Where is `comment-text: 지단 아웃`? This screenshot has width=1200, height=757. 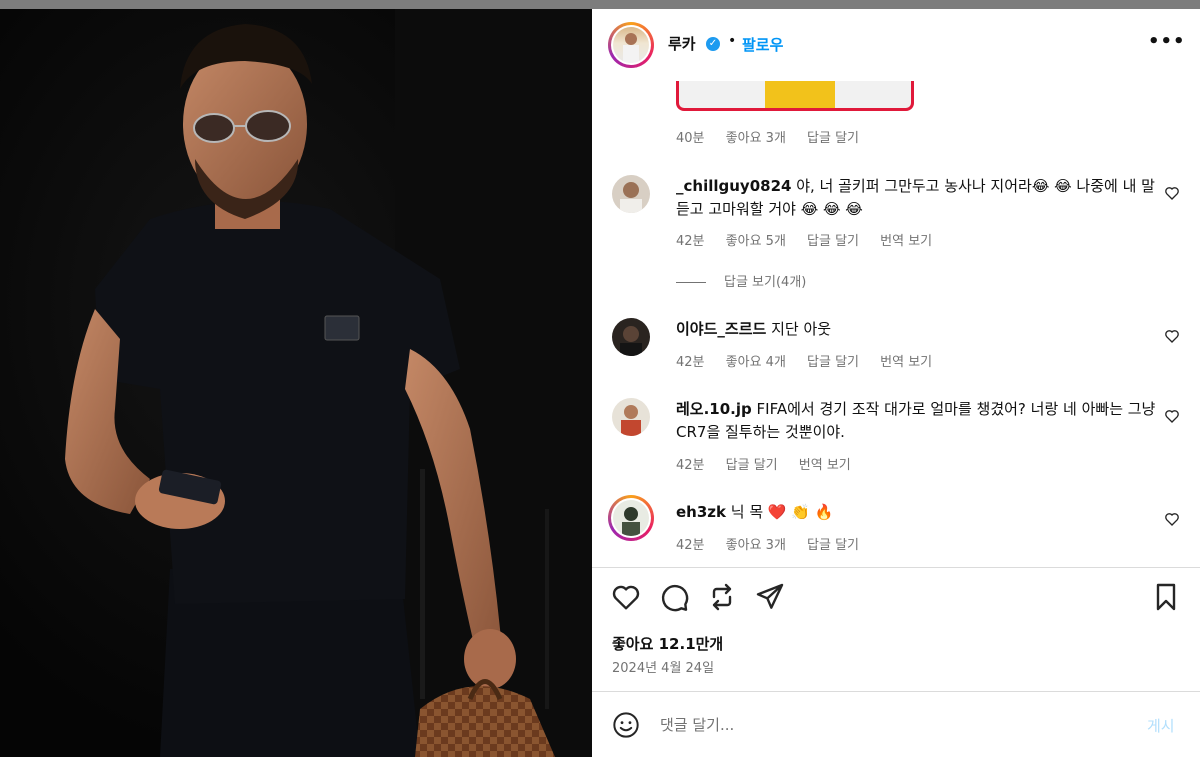
comment-text: 지단 아웃 is located at coordinates (799, 329).